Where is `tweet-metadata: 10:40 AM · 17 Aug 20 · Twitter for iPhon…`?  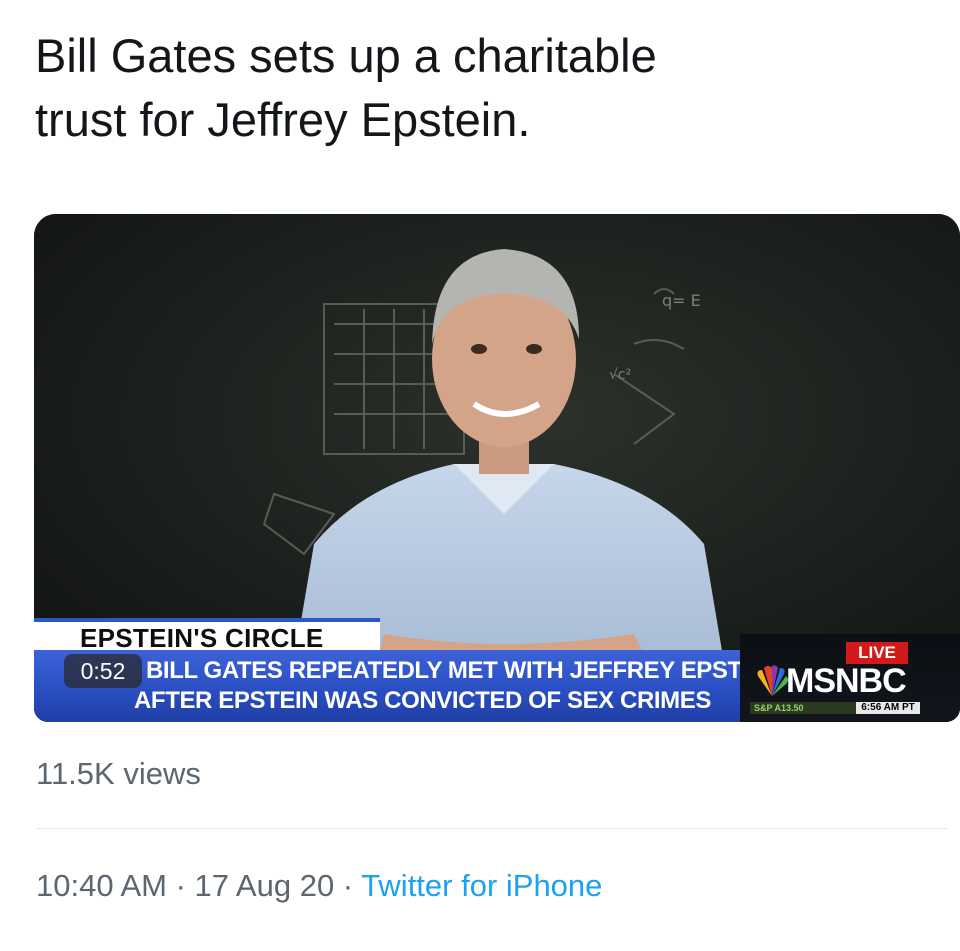 tweet-metadata: 10:40 AM · 17 Aug 20 · Twitter for iPhon… is located at coordinates (319, 886).